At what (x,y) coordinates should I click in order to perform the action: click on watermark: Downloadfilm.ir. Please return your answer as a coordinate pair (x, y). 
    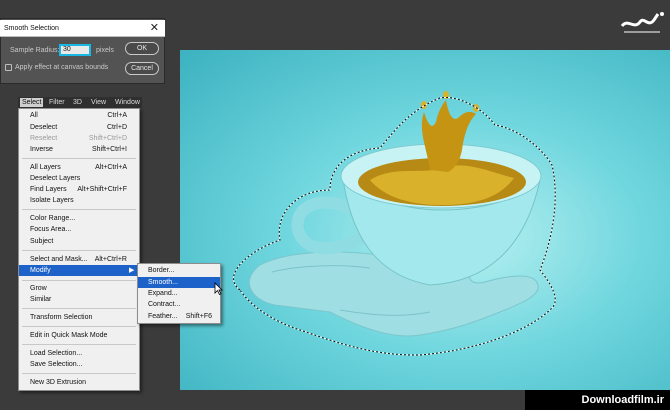
    Looking at the image, I should click on (597, 400).